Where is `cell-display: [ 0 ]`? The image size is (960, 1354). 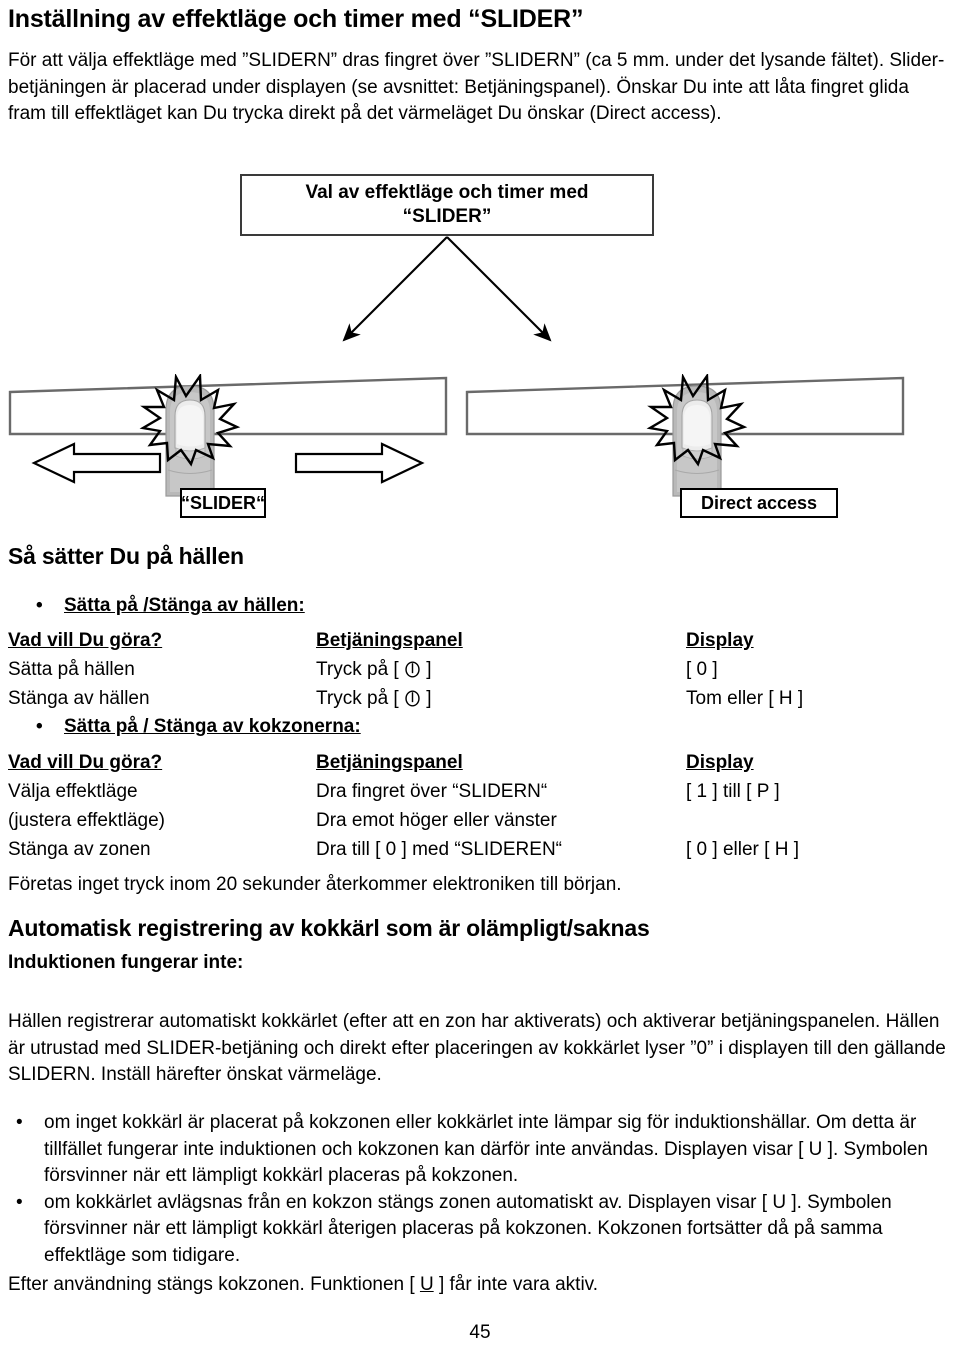
cell-display: [ 0 ] is located at coordinates (702, 669).